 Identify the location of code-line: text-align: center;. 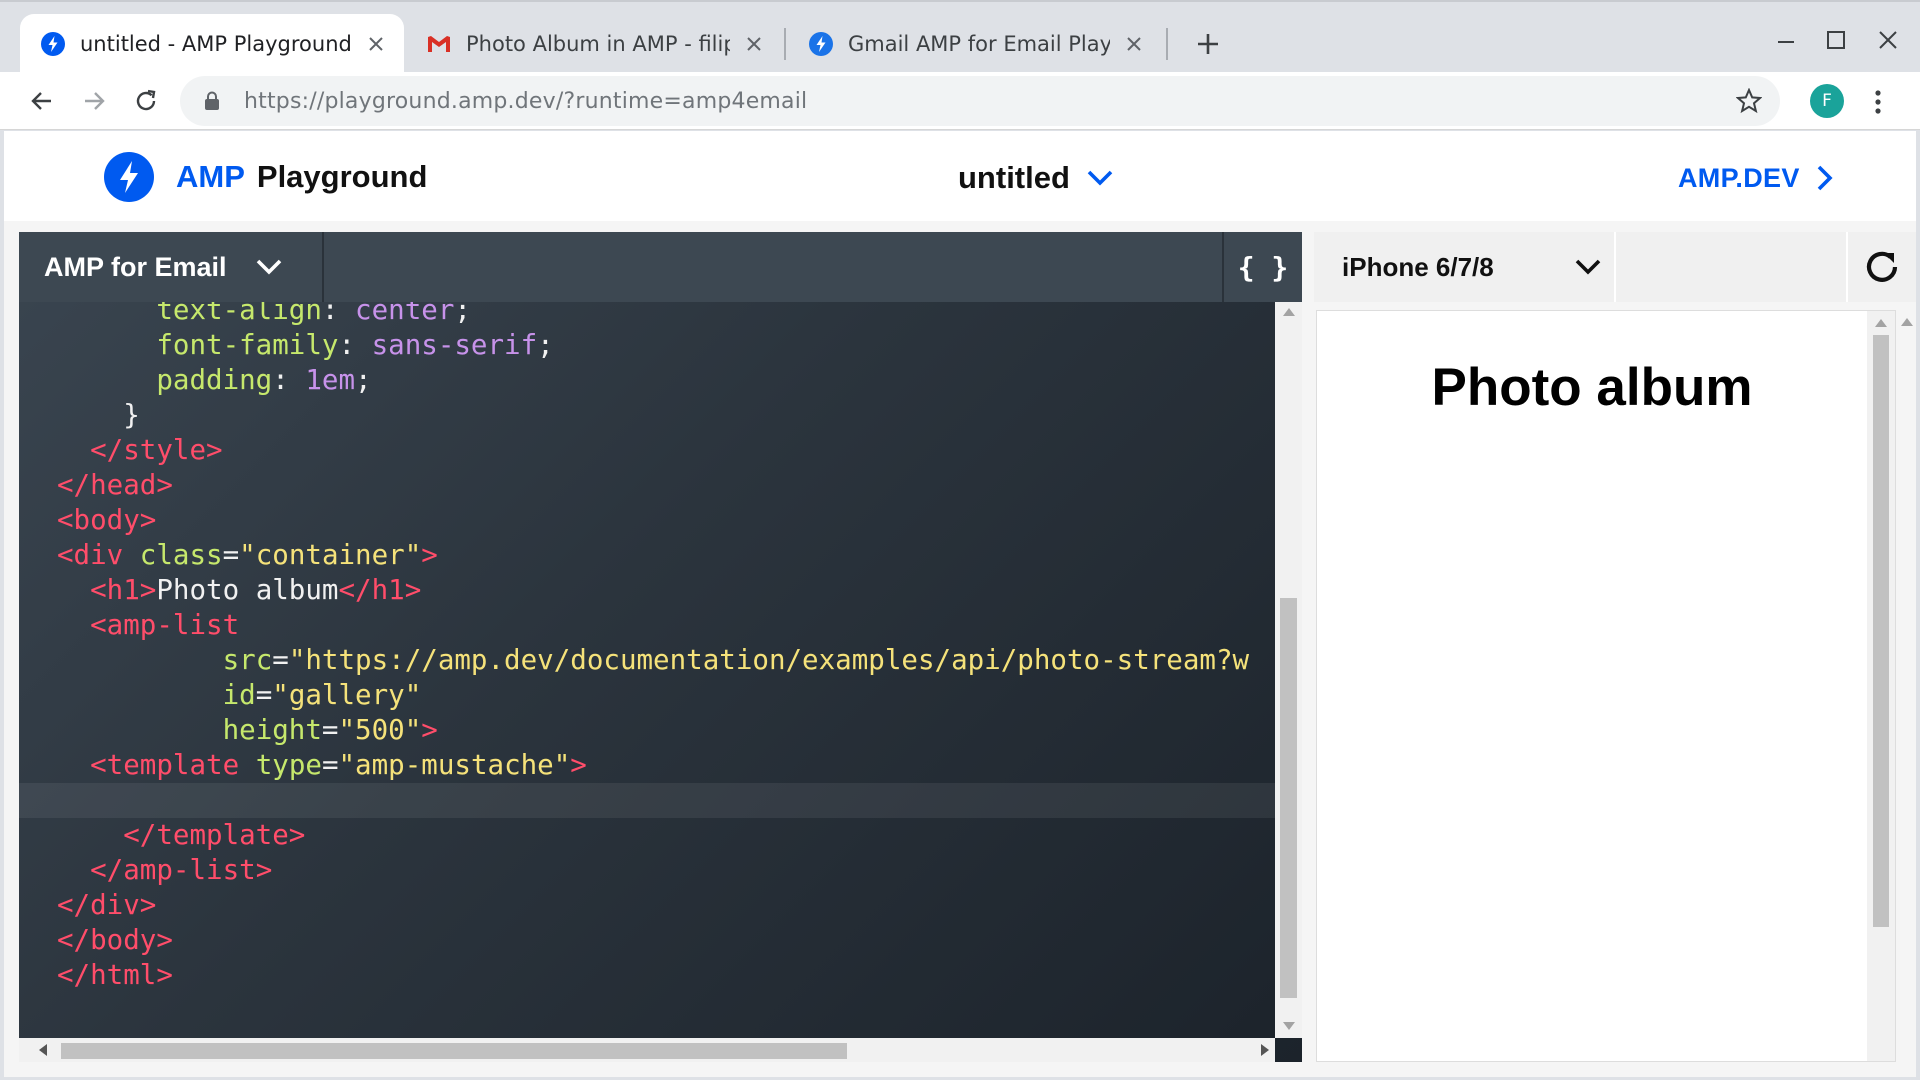
(649, 315).